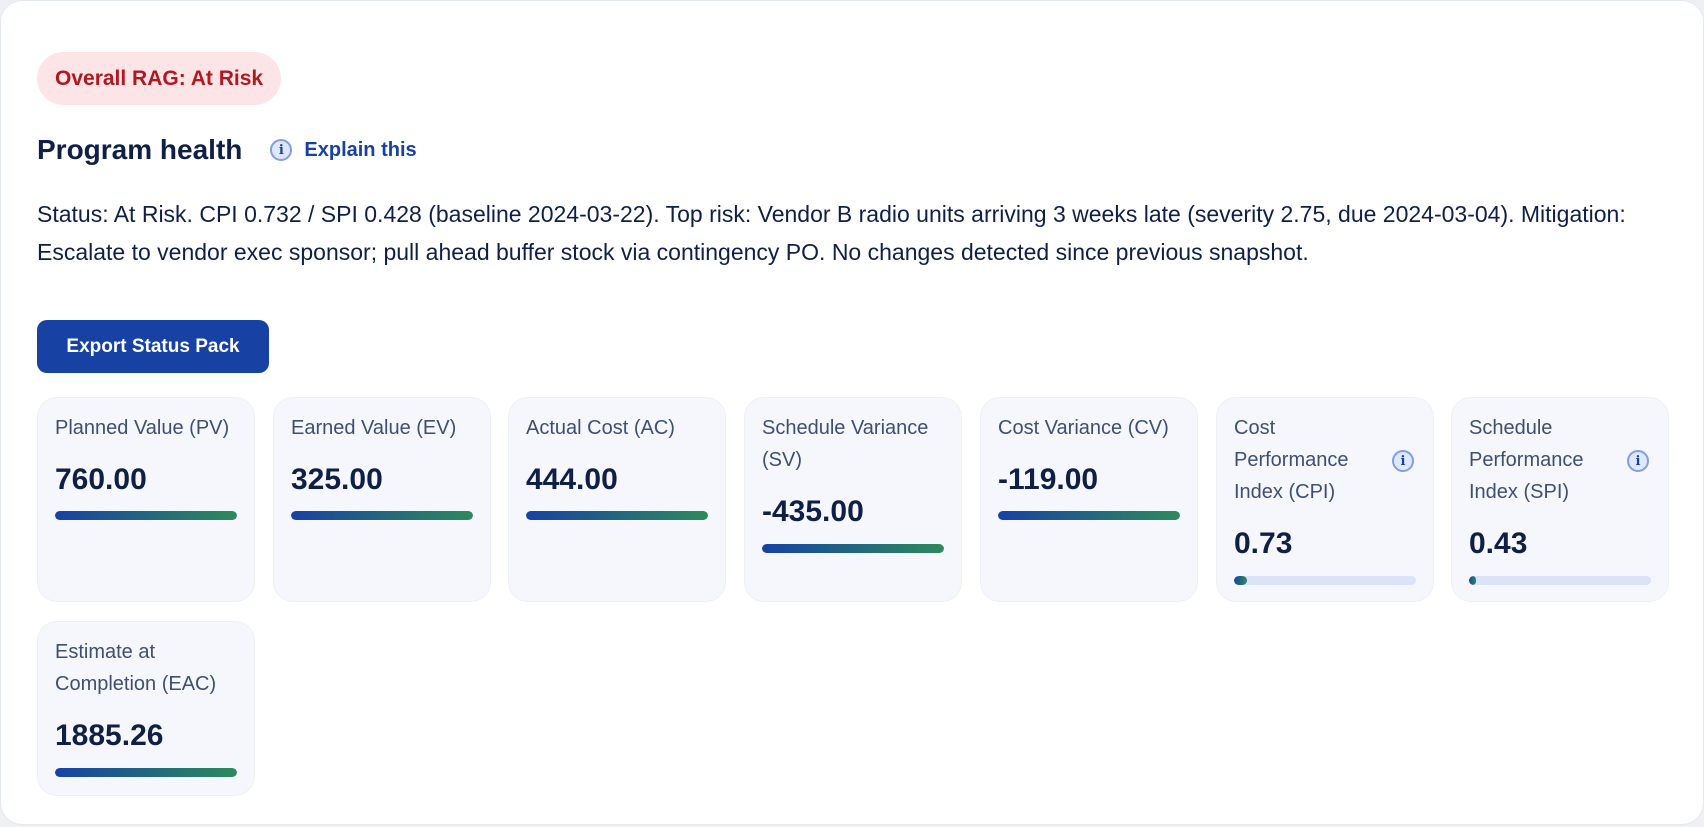 The height and width of the screenshot is (827, 1704). What do you see at coordinates (281, 150) in the screenshot?
I see `info-icon: i` at bounding box center [281, 150].